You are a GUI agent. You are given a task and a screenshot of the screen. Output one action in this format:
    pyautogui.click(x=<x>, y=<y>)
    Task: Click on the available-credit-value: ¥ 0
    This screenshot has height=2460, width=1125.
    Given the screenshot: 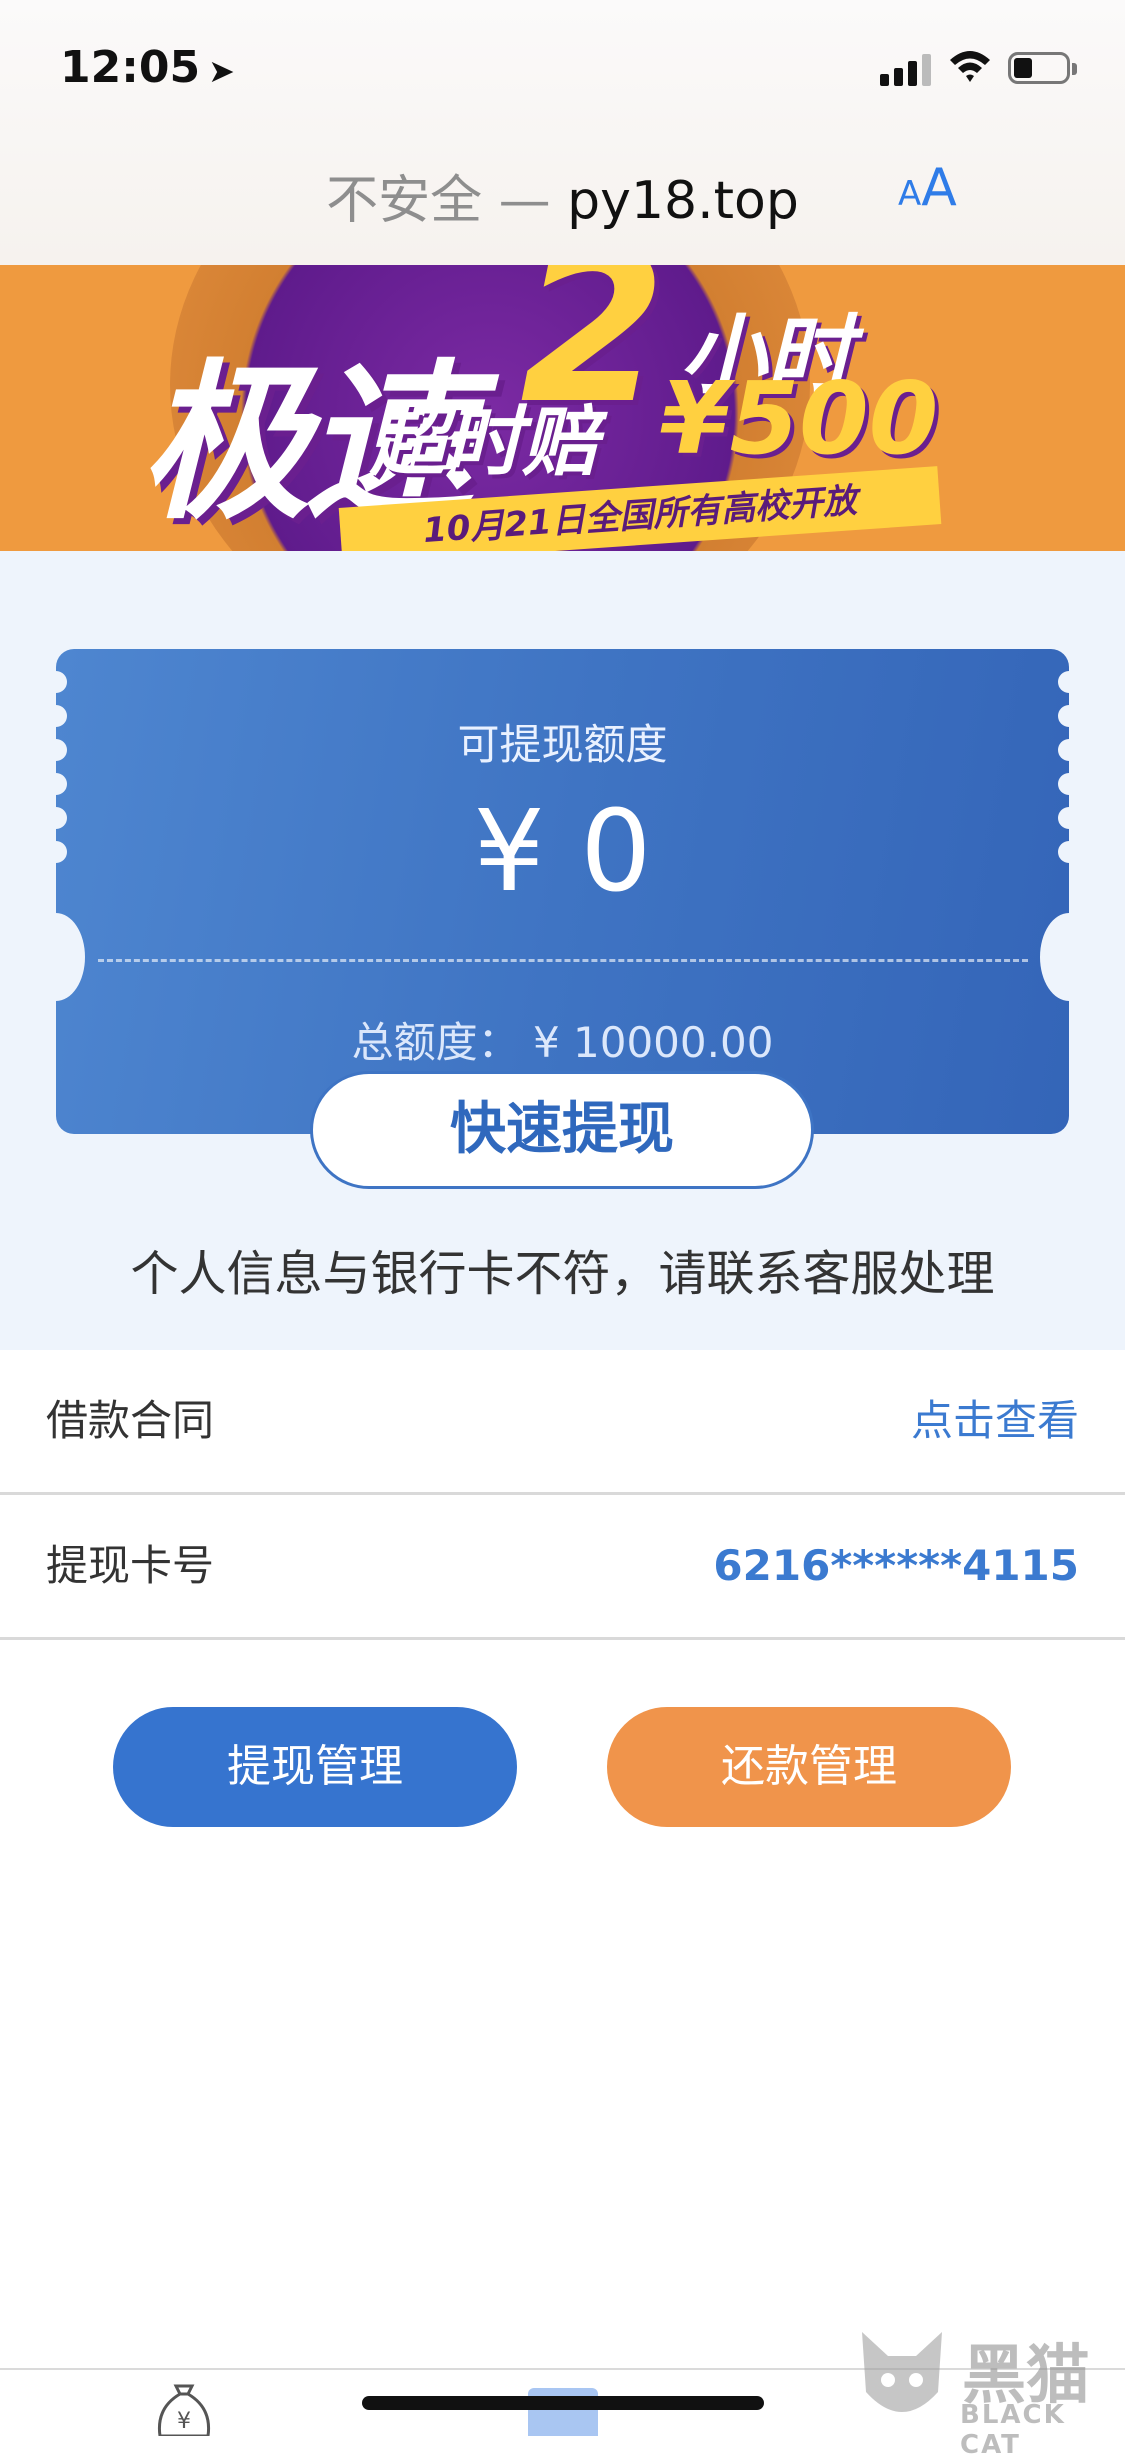 What is the action you would take?
    pyautogui.click(x=562, y=852)
    